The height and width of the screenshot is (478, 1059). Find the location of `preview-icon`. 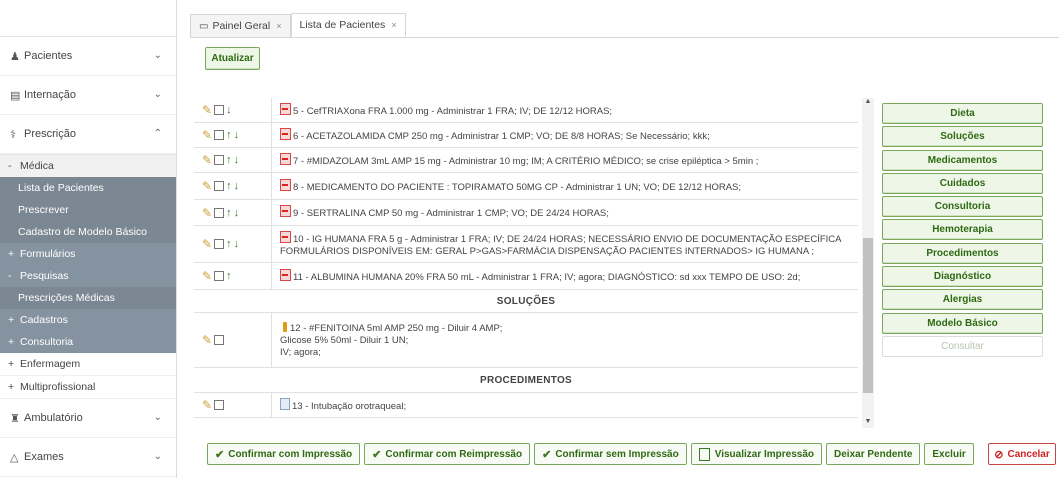

preview-icon is located at coordinates (704, 454).